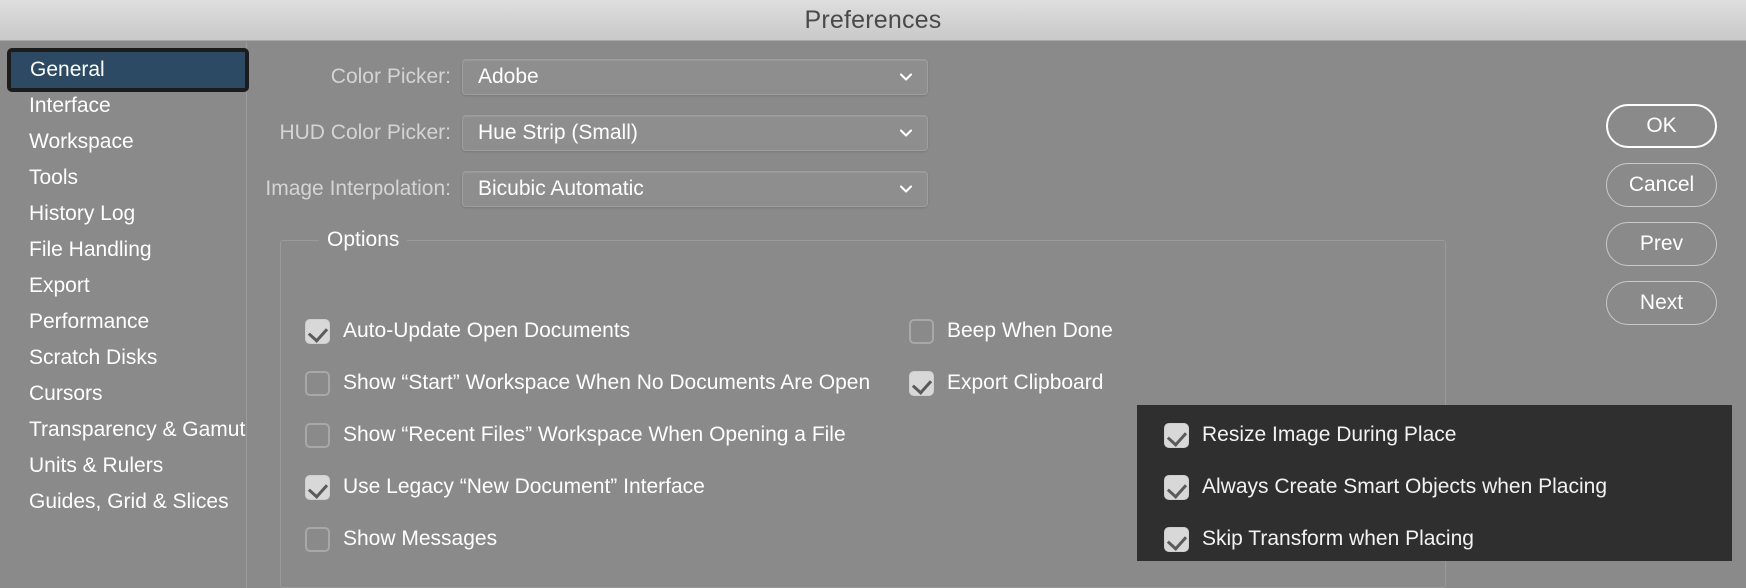 The image size is (1746, 588). Describe the element at coordinates (128, 70) in the screenshot. I see `sidebar-item-general: General` at that location.